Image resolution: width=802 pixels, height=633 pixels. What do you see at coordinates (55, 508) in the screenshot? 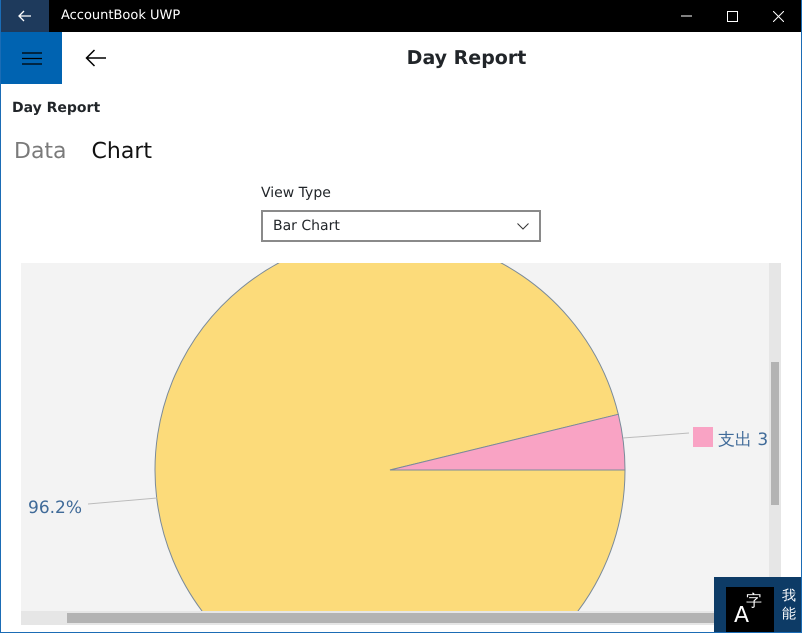
I see `data-label: 96.2%` at bounding box center [55, 508].